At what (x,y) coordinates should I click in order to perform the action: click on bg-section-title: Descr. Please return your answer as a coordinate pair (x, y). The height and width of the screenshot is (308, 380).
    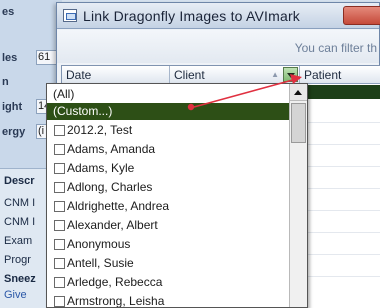
    Looking at the image, I should click on (19, 181).